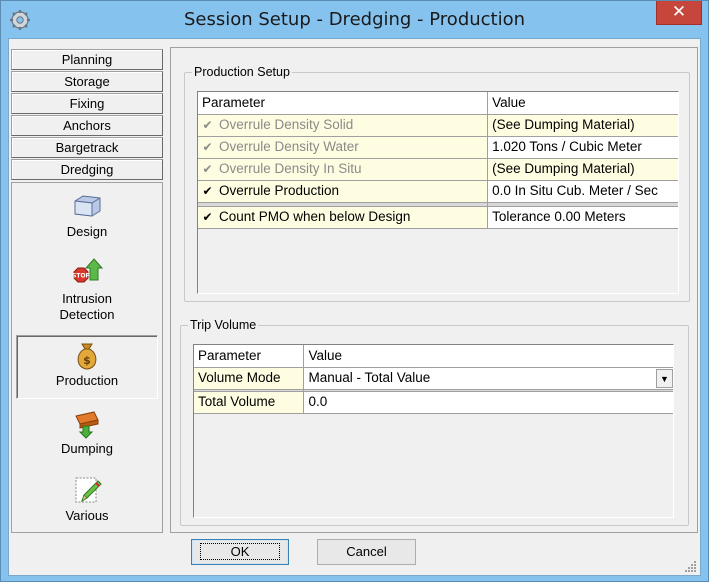 The image size is (709, 582). I want to click on value-cell: Tolerance 0.00 Meters, so click(582, 217).